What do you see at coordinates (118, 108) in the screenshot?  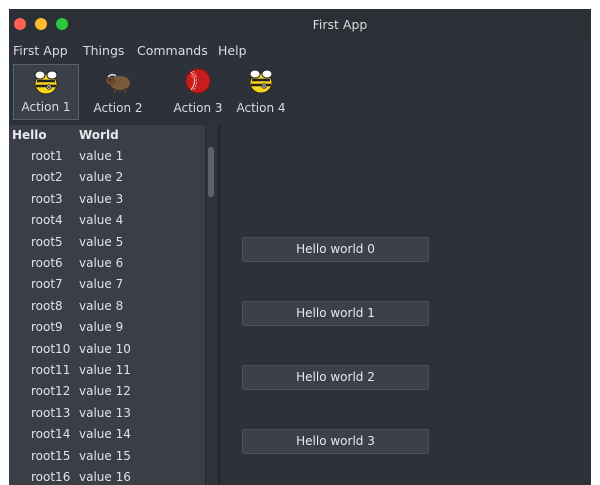 I see `action-2-label: Action 2` at bounding box center [118, 108].